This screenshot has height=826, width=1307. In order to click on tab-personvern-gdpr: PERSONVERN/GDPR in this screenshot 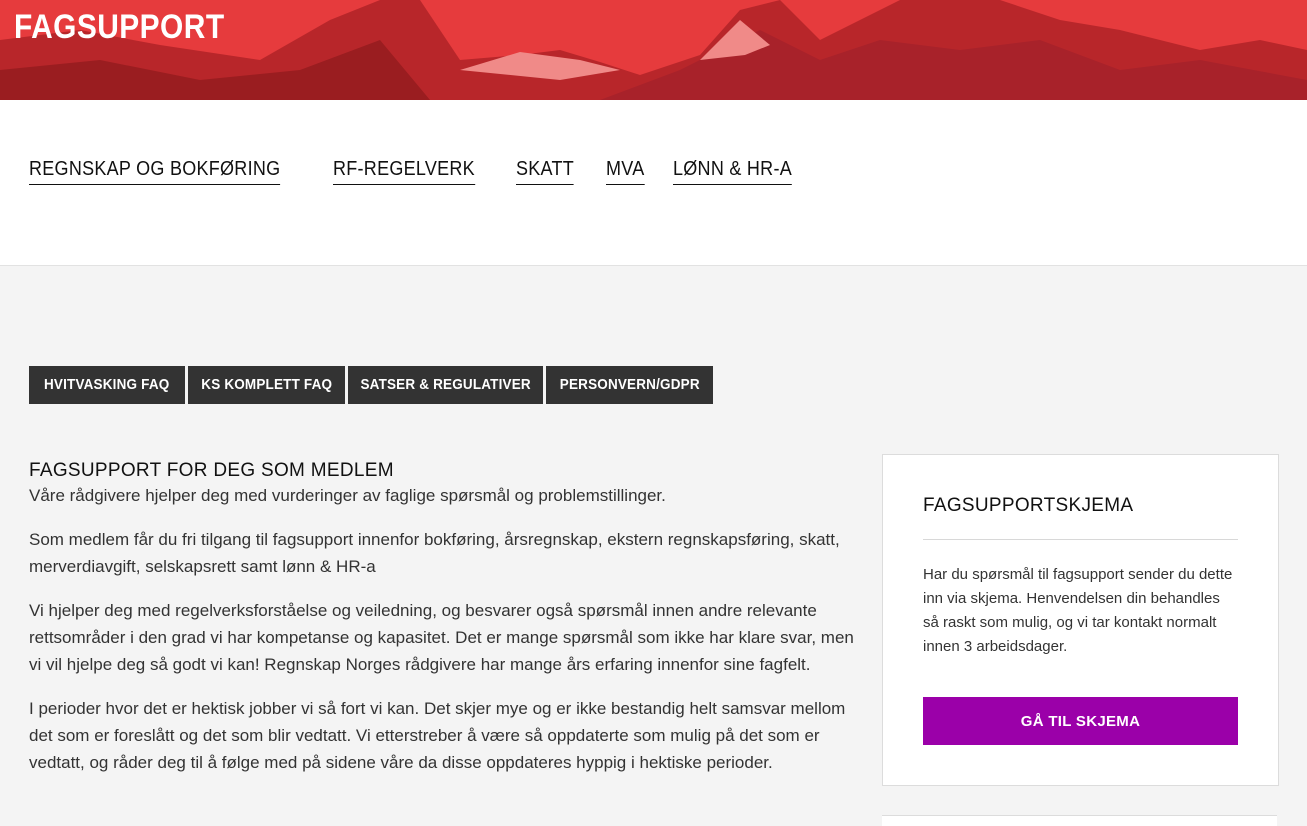, I will do `click(629, 385)`.